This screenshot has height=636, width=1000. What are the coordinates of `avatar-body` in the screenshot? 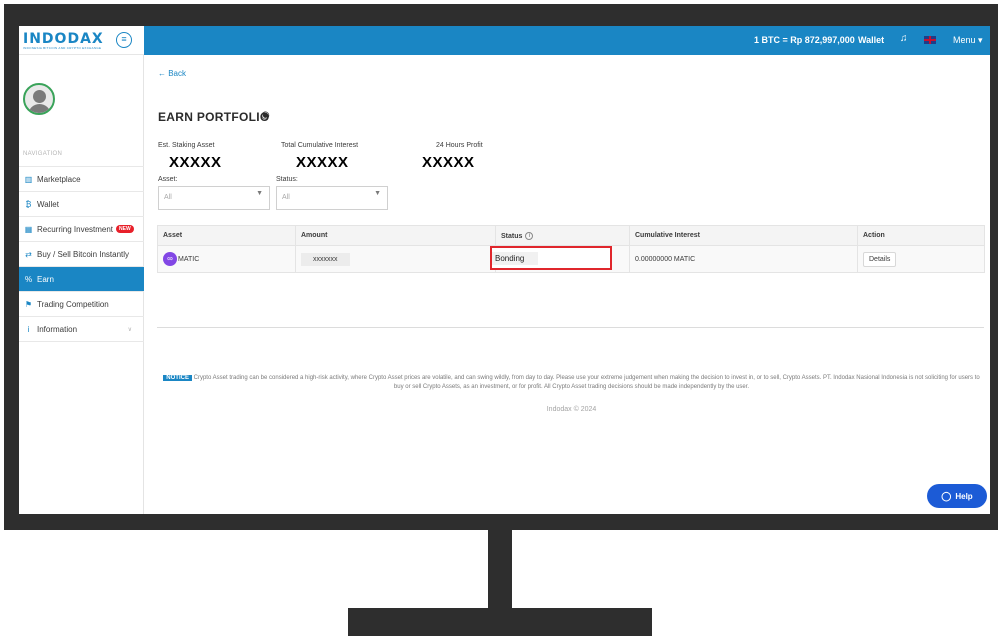 It's located at (39, 108).